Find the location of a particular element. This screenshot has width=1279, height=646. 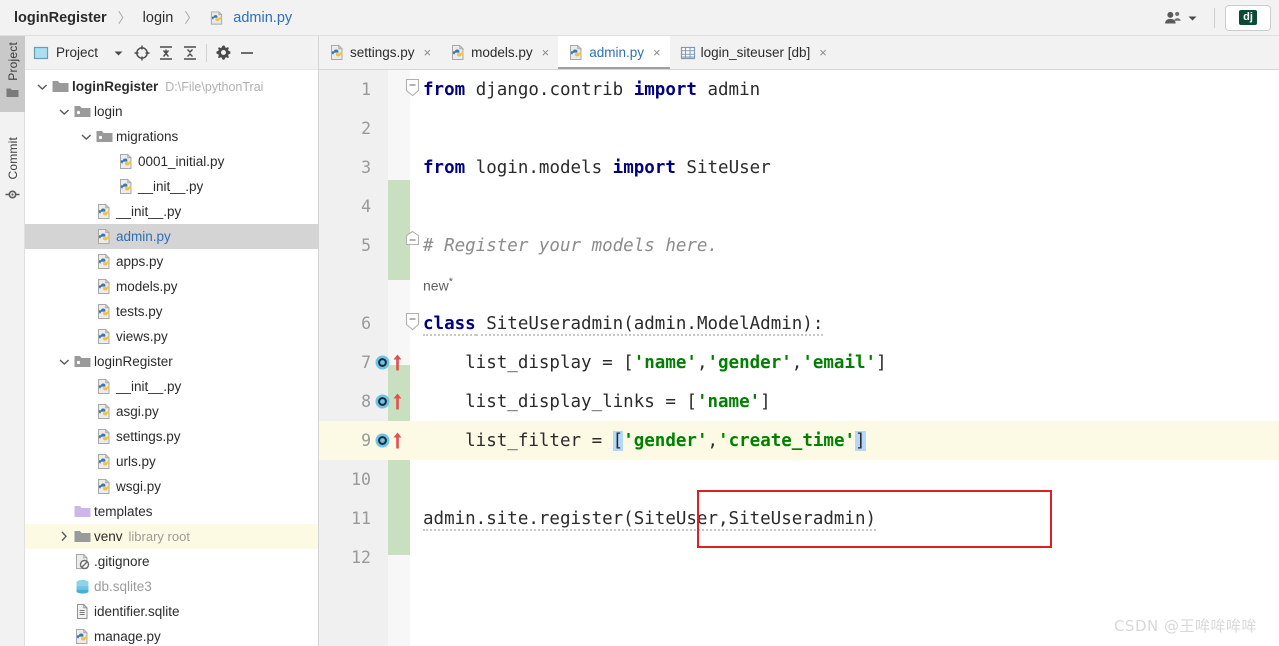

tree-item-asgi-py: asgi.py is located at coordinates (171, 411).